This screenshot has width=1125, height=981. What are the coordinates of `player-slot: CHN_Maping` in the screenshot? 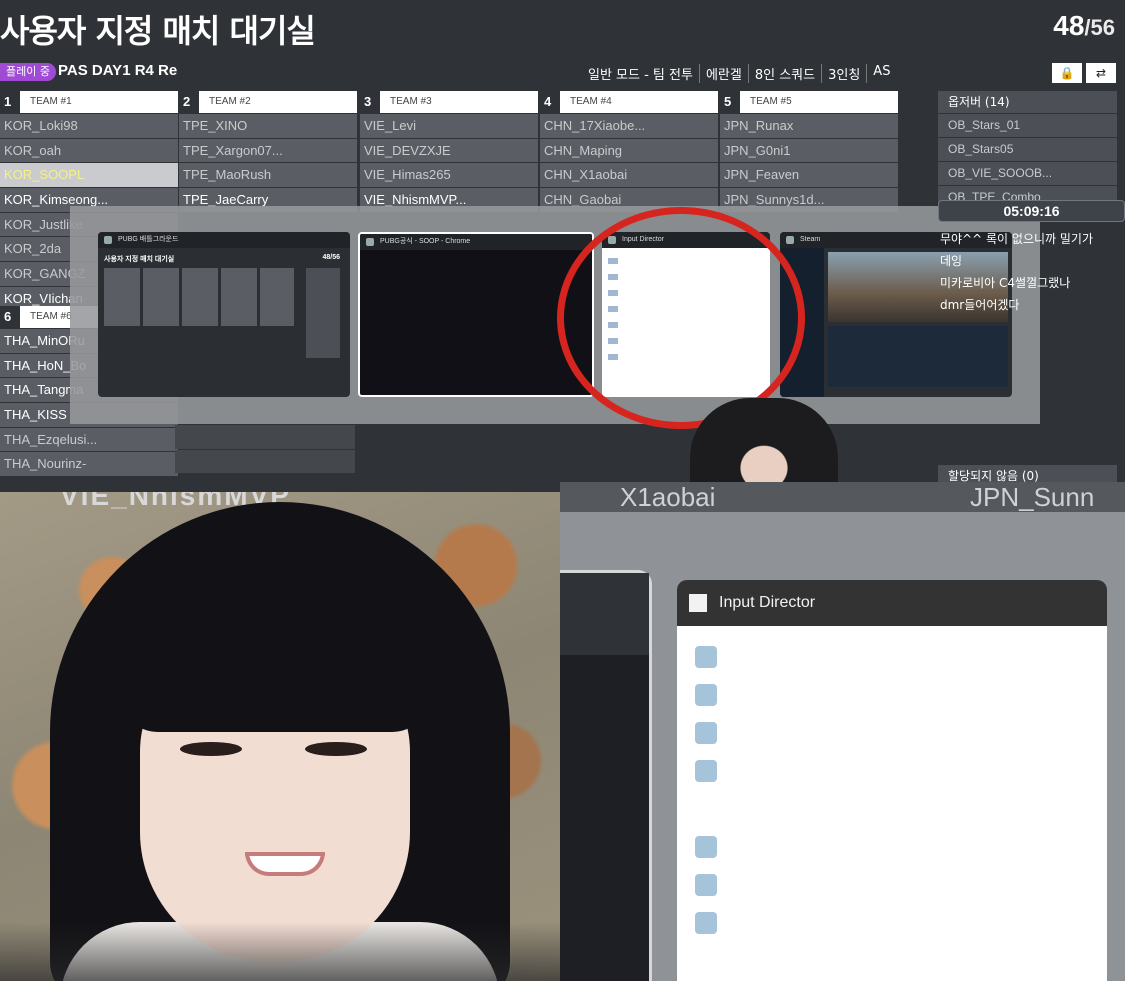 It's located at (629, 150).